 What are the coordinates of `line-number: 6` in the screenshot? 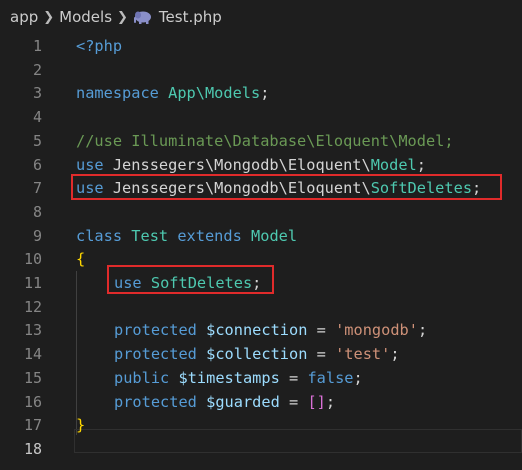 It's located at (37, 164).